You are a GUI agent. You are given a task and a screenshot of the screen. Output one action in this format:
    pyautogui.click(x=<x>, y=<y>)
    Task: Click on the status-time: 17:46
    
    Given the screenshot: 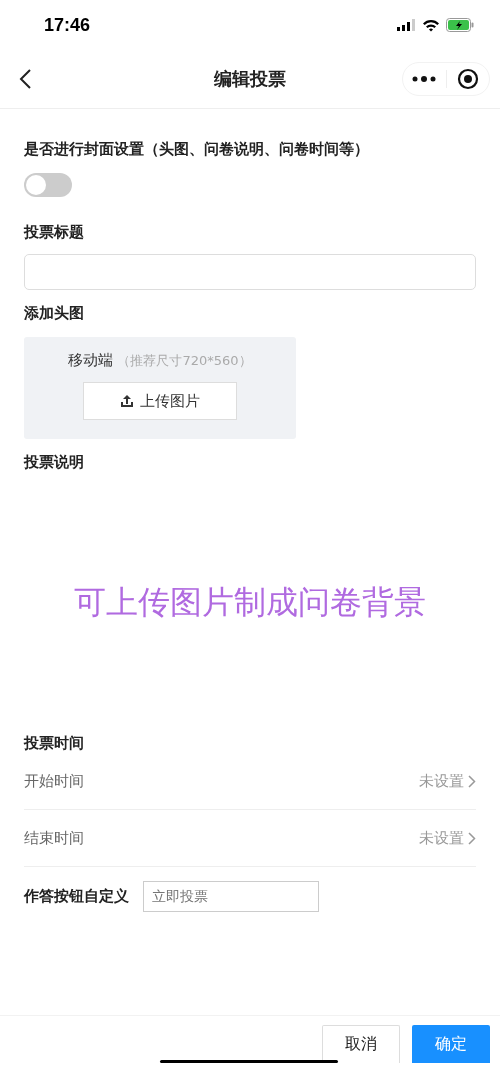 What is the action you would take?
    pyautogui.click(x=67, y=25)
    